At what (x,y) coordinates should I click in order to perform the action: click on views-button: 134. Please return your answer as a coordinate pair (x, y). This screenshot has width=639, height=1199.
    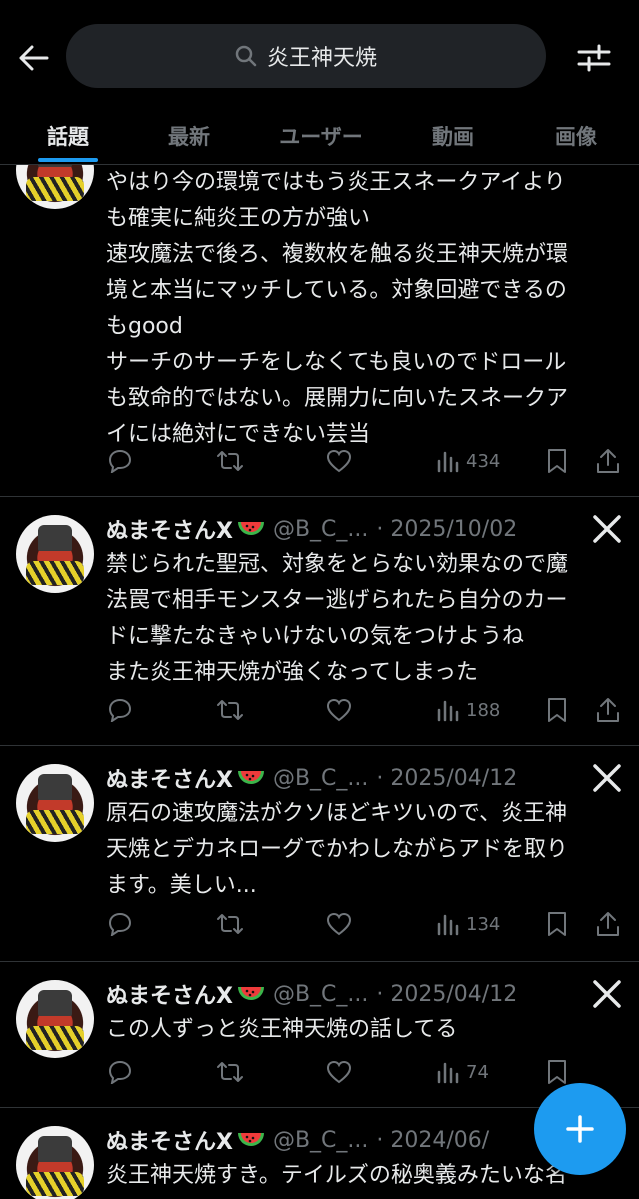
    Looking at the image, I should click on (468, 924).